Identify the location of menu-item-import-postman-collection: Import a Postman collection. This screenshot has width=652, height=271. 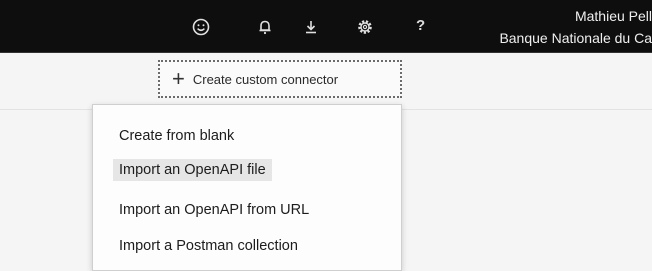
(208, 246).